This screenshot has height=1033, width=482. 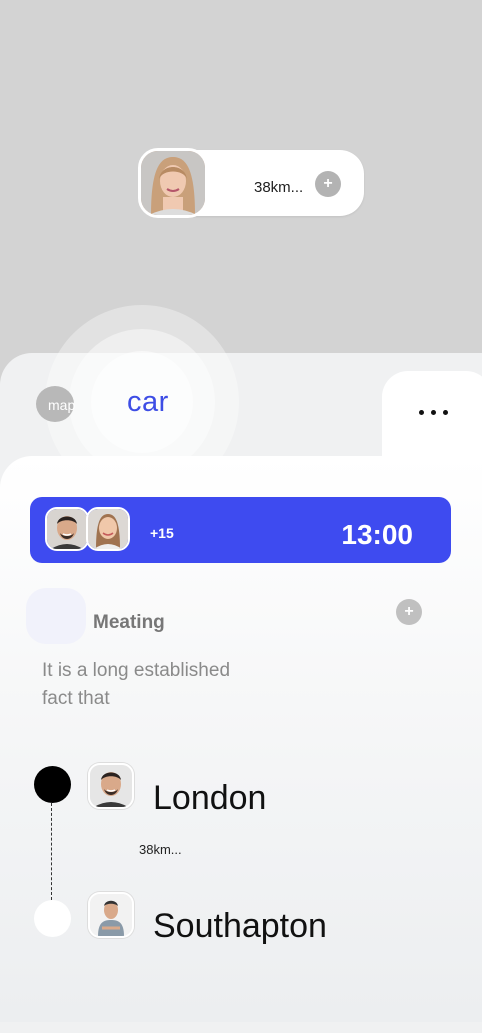 What do you see at coordinates (377, 534) in the screenshot?
I see `meeting-time: 13:00` at bounding box center [377, 534].